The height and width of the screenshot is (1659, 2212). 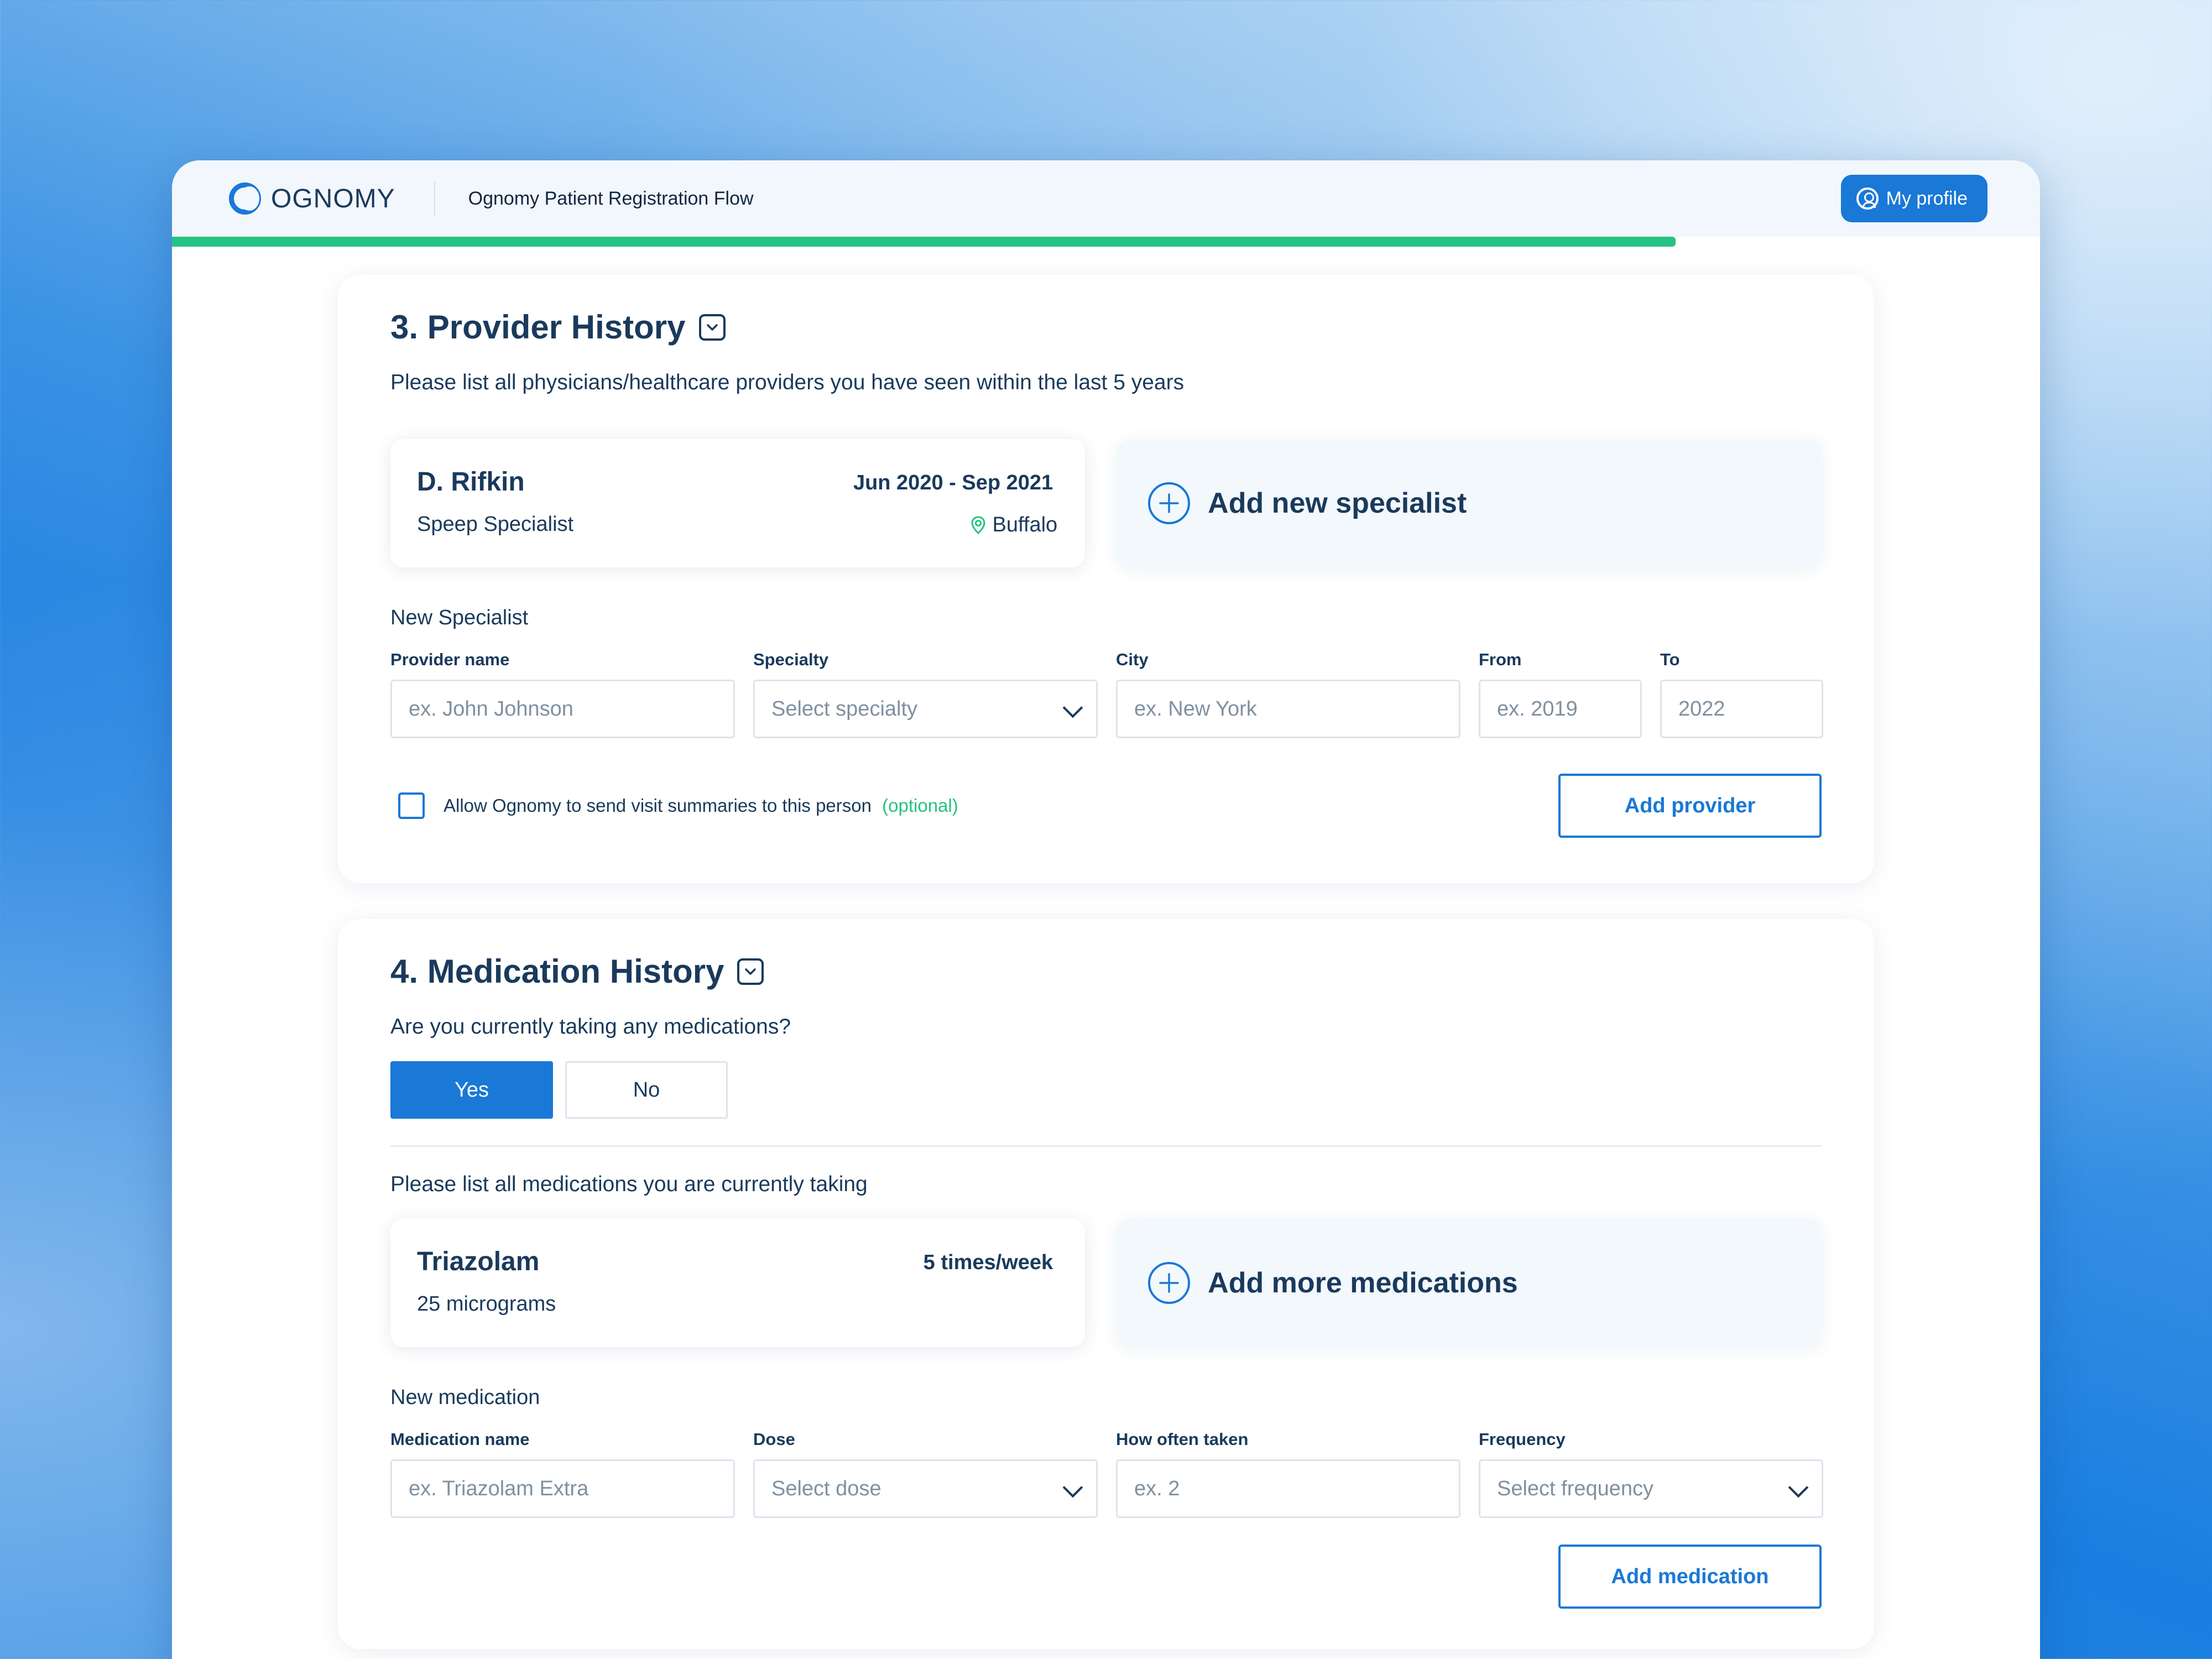 What do you see at coordinates (499, 1489) in the screenshot?
I see `medication-name-placeholder: ex. Triazolam Extra` at bounding box center [499, 1489].